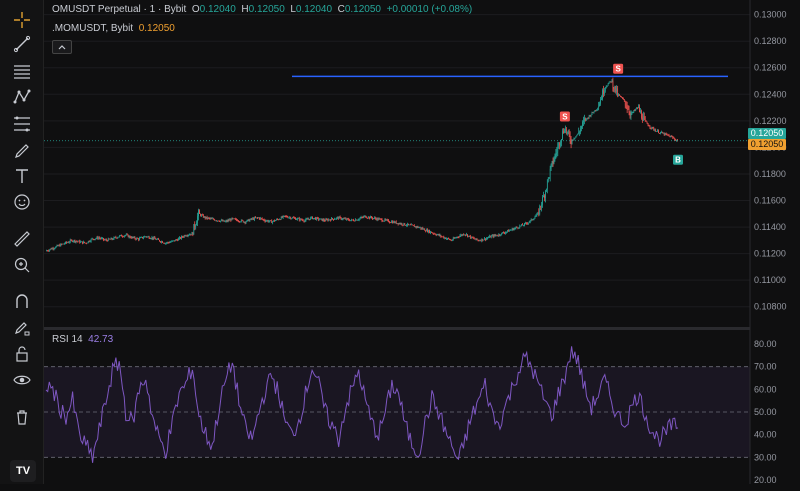  What do you see at coordinates (22, 97) in the screenshot?
I see `pattern-icon` at bounding box center [22, 97].